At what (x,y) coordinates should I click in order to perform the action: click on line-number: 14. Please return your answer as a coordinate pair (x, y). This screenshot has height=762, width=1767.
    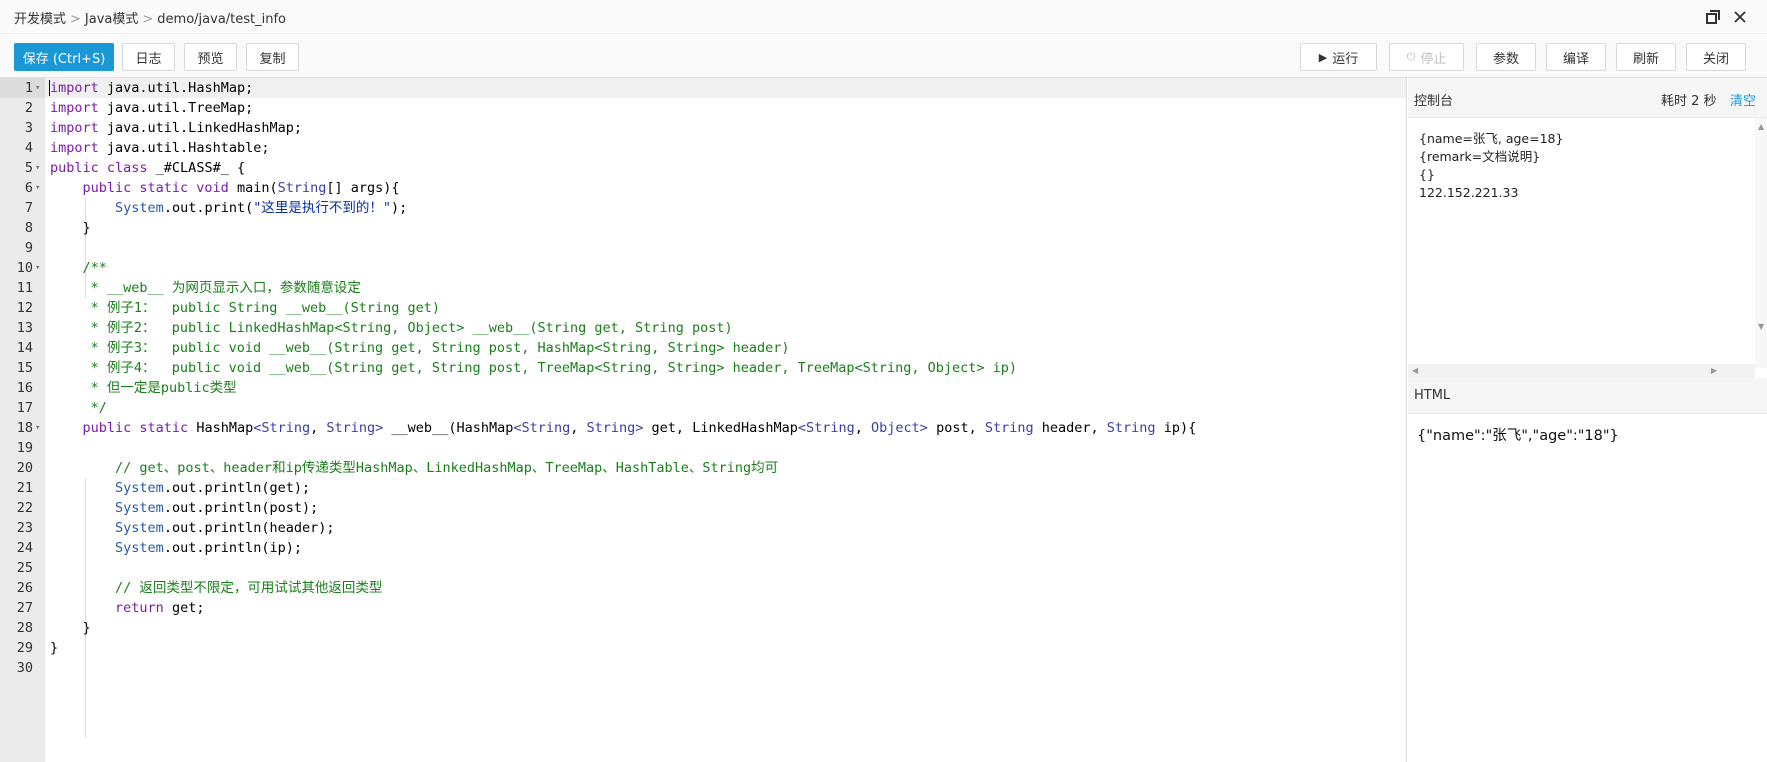
    Looking at the image, I should click on (24, 348).